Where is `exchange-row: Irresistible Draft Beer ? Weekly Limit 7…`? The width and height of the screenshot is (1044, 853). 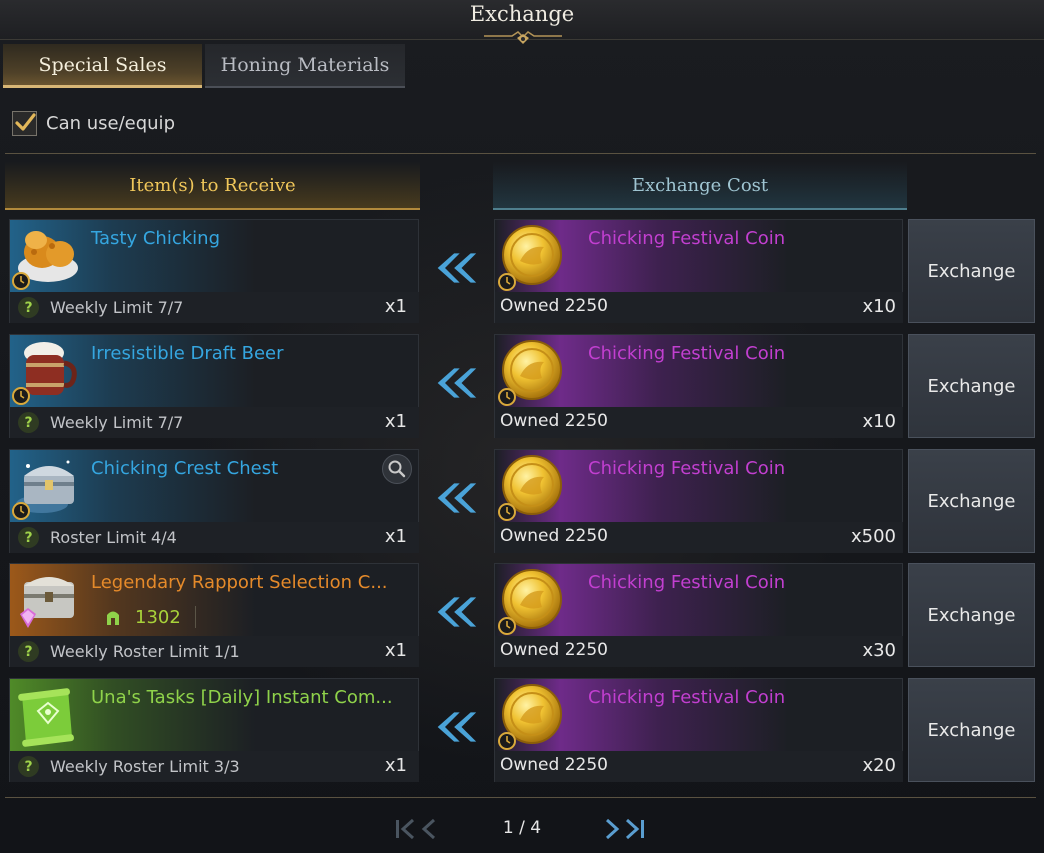
exchange-row: Irresistible Draft Beer ? Weekly Limit 7… is located at coordinates (522, 386).